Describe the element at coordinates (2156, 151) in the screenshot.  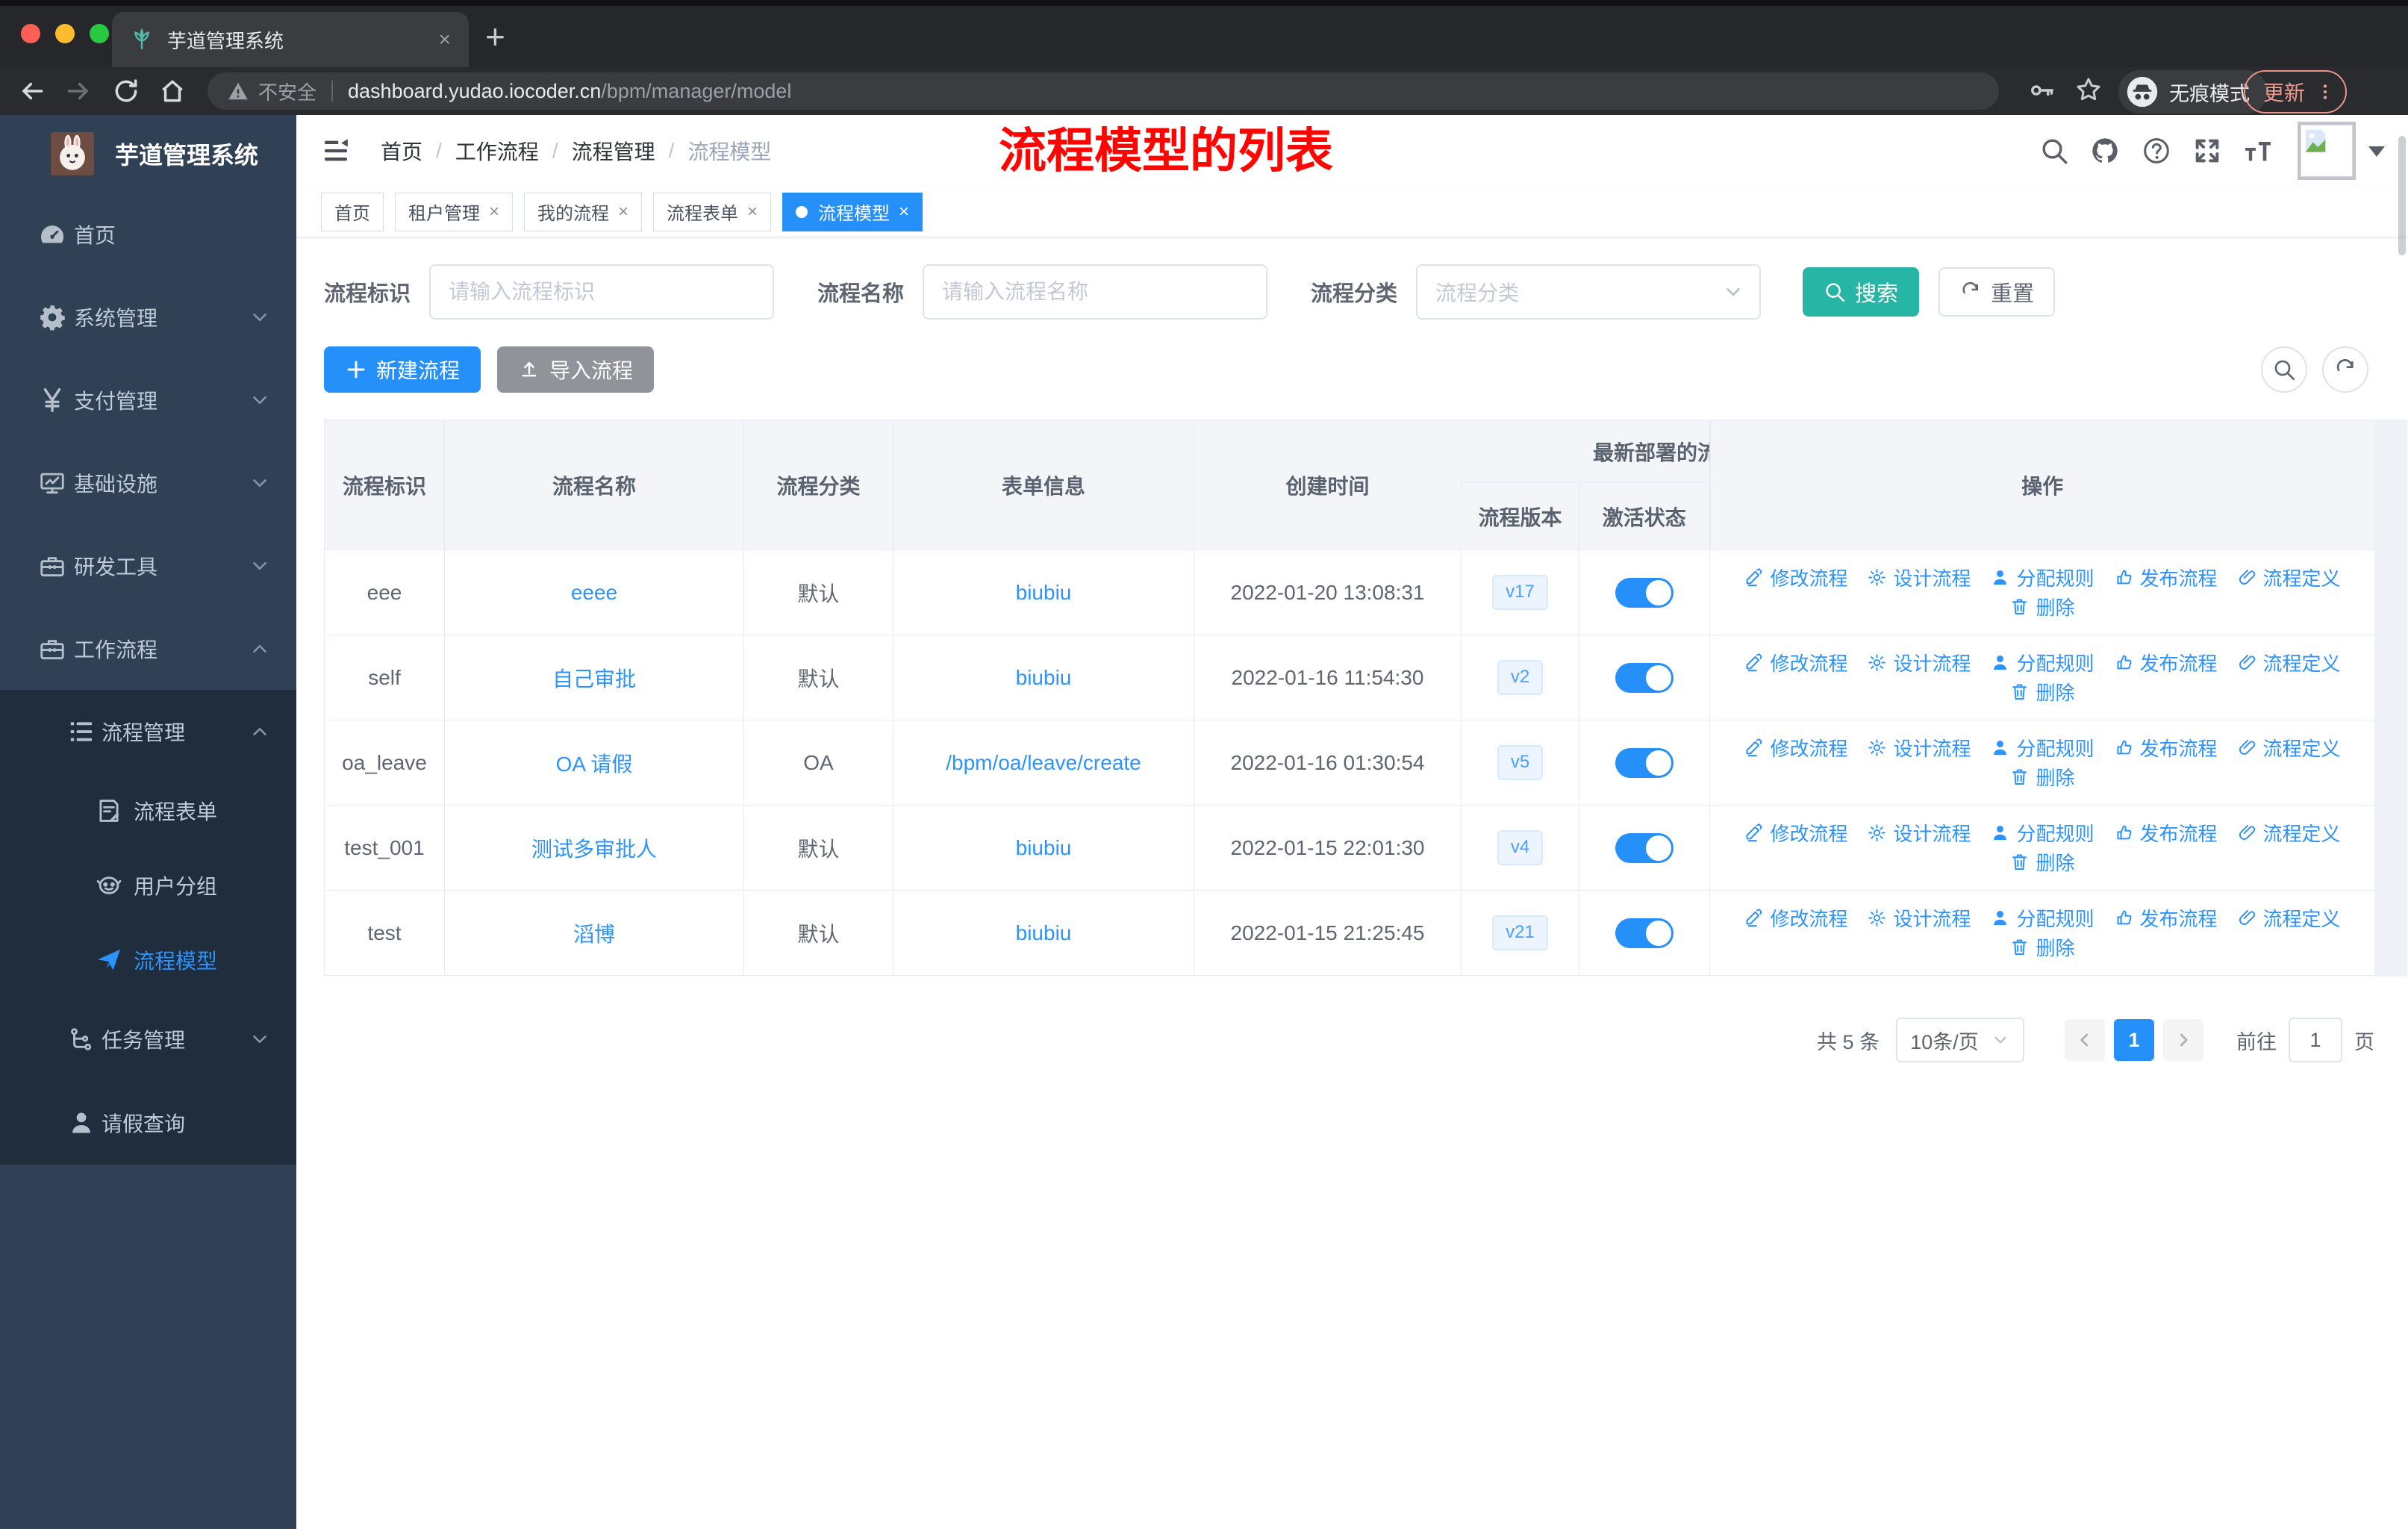
I see `help-icon` at that location.